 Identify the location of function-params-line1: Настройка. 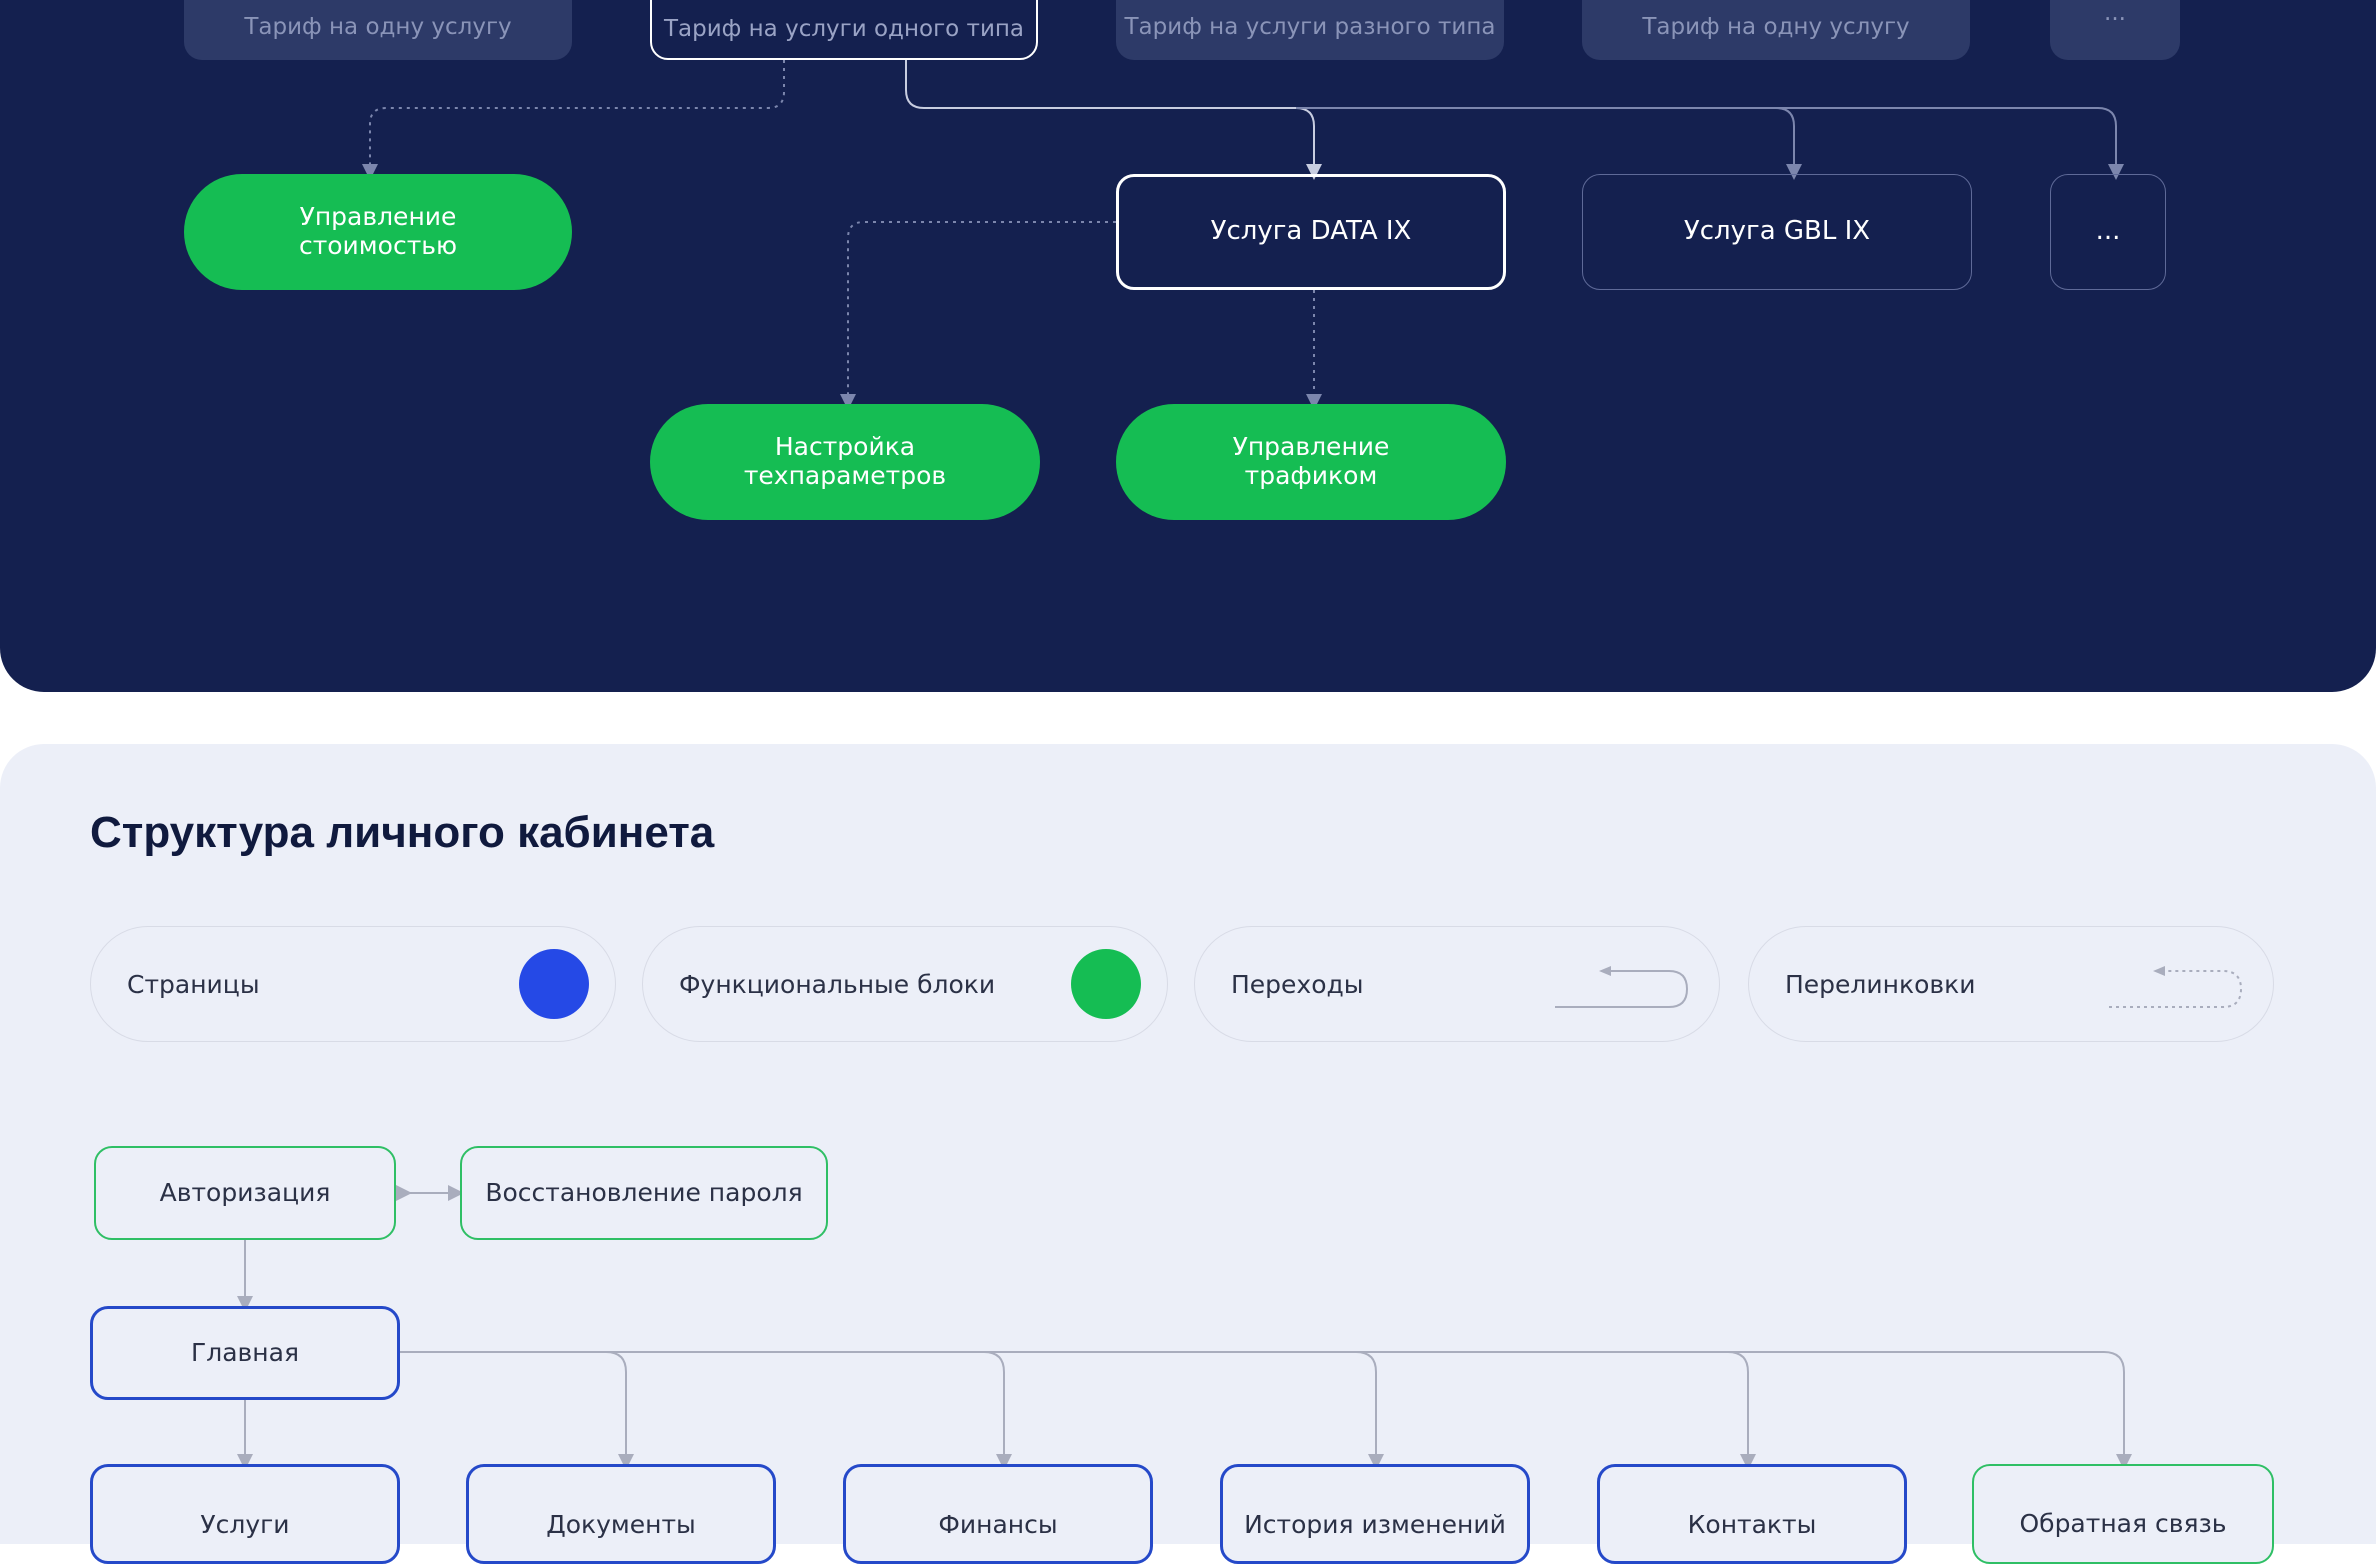
(845, 447).